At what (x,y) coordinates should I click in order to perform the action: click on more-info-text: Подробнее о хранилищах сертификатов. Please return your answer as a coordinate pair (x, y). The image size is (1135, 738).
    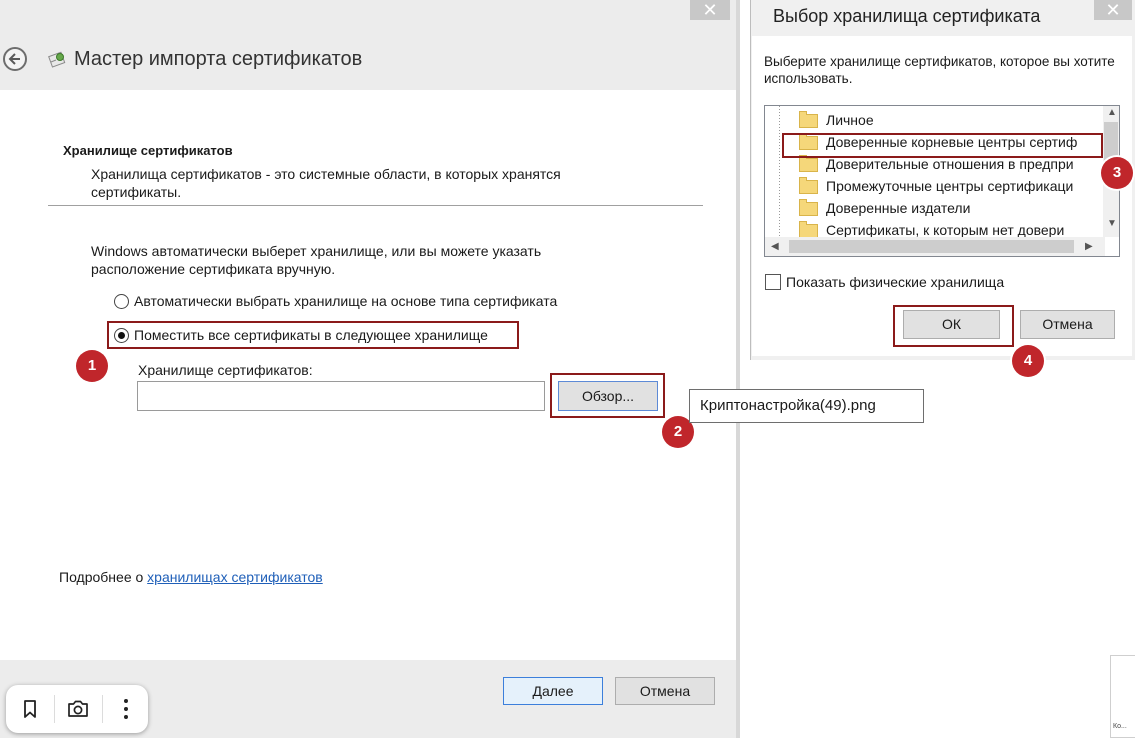
    Looking at the image, I should click on (191, 577).